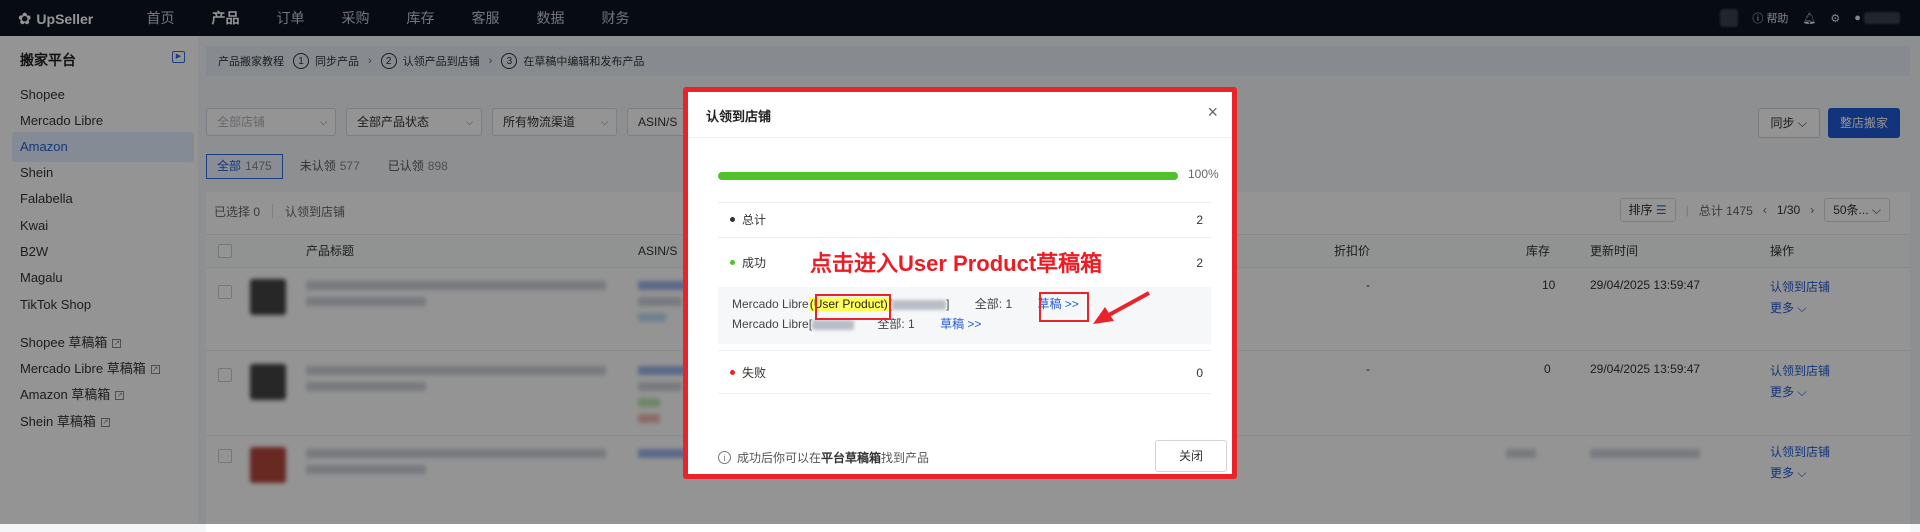  What do you see at coordinates (732, 262) in the screenshot?
I see `success-dot-icon` at bounding box center [732, 262].